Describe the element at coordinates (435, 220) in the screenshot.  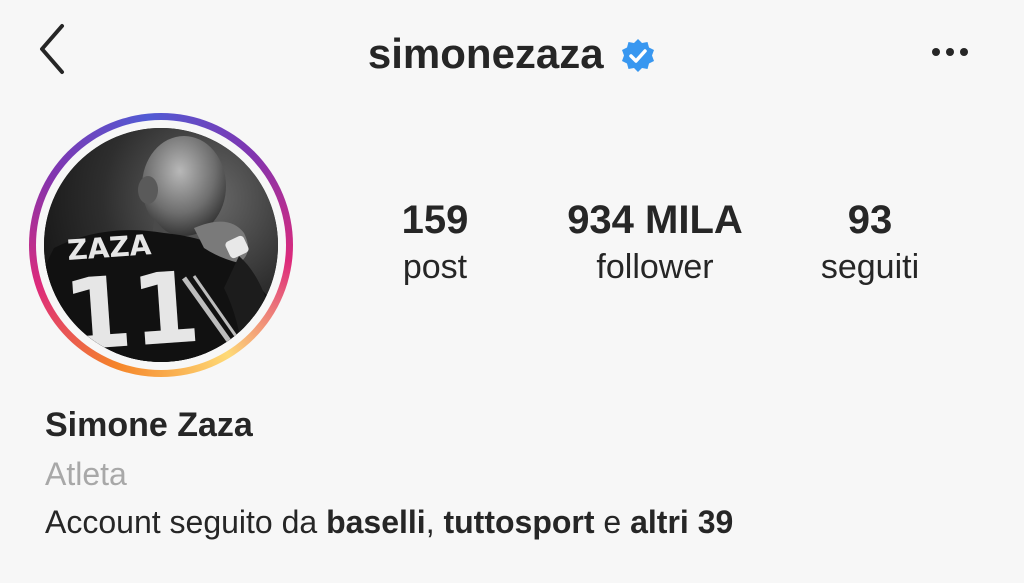
I see `posts-count: 159` at that location.